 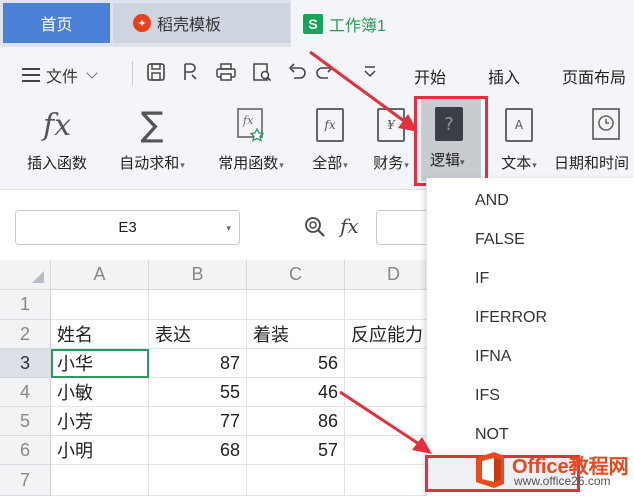 I want to click on redo-icon, so click(x=326, y=72).